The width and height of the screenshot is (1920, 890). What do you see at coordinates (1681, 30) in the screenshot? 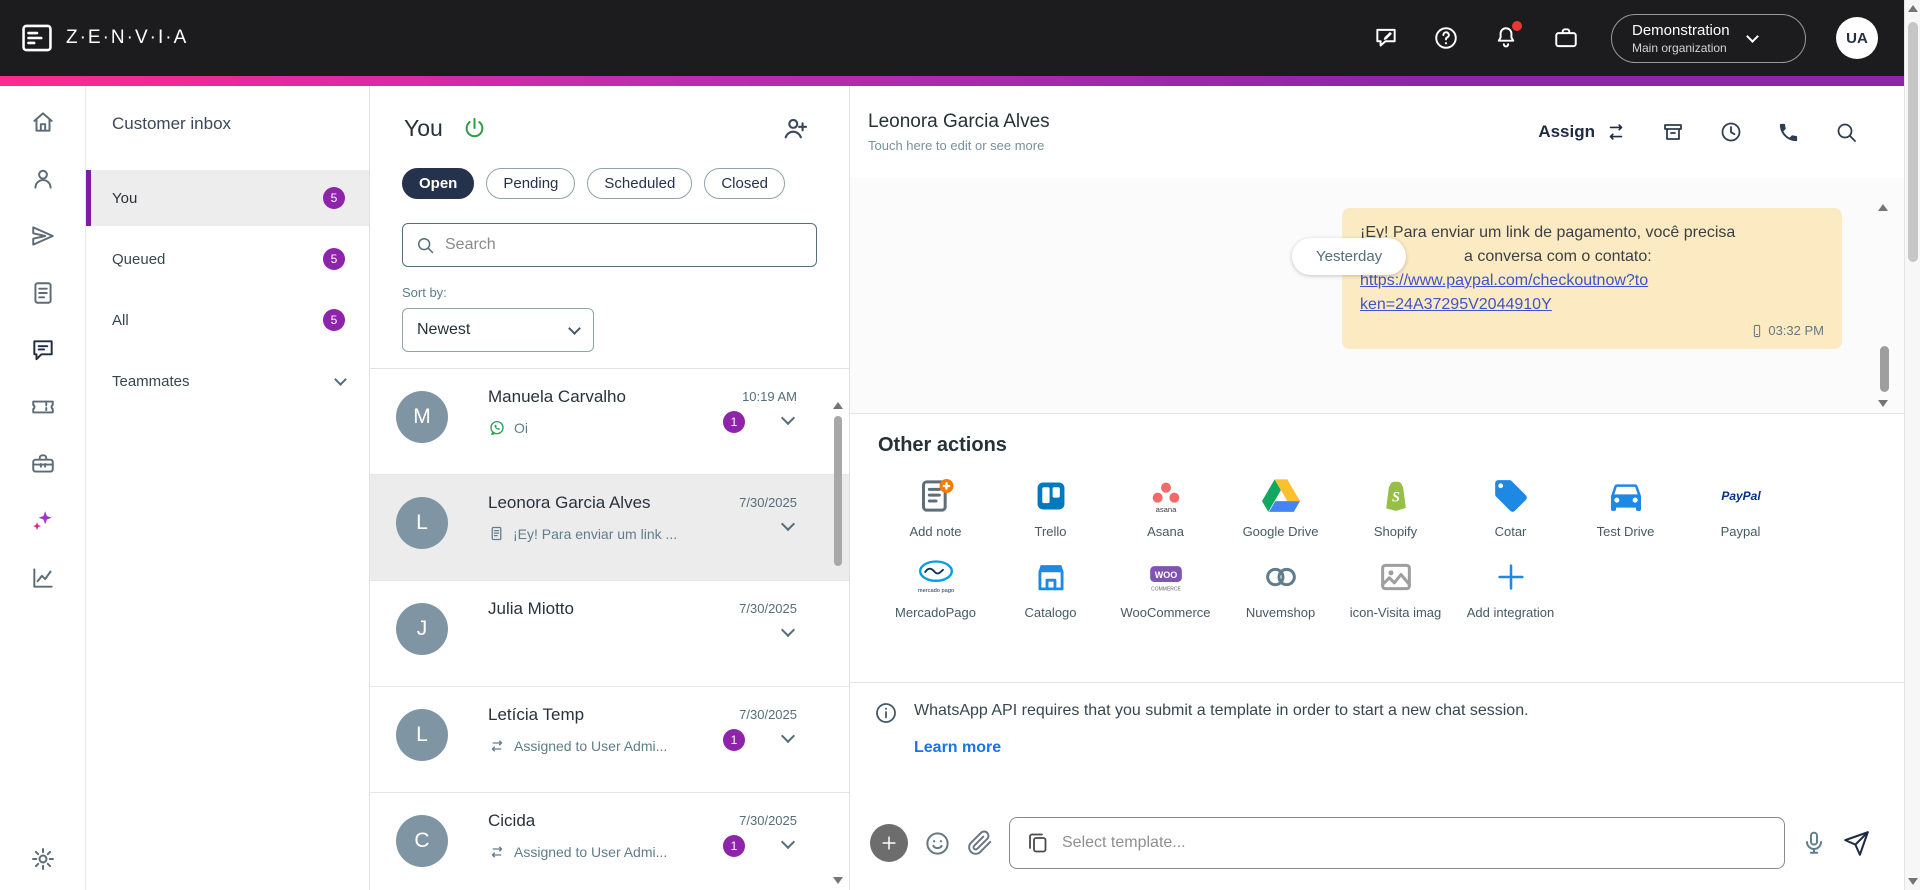
I see `organization-name: Demonstration` at bounding box center [1681, 30].